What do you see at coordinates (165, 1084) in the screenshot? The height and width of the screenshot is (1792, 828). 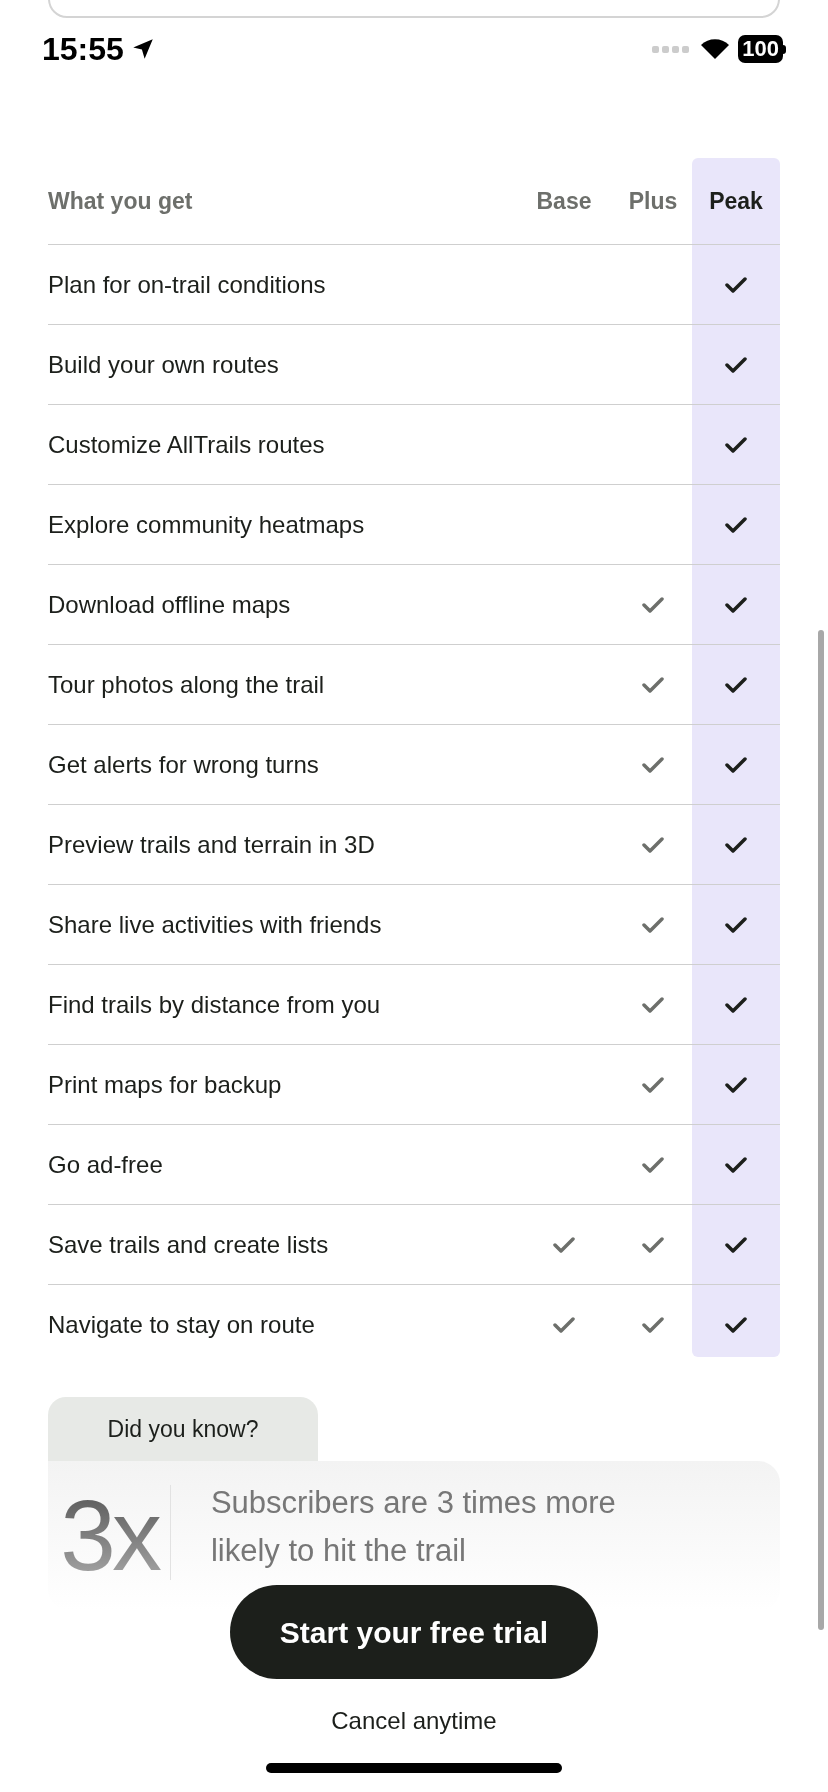 I see `feature-label: Print maps for backup` at bounding box center [165, 1084].